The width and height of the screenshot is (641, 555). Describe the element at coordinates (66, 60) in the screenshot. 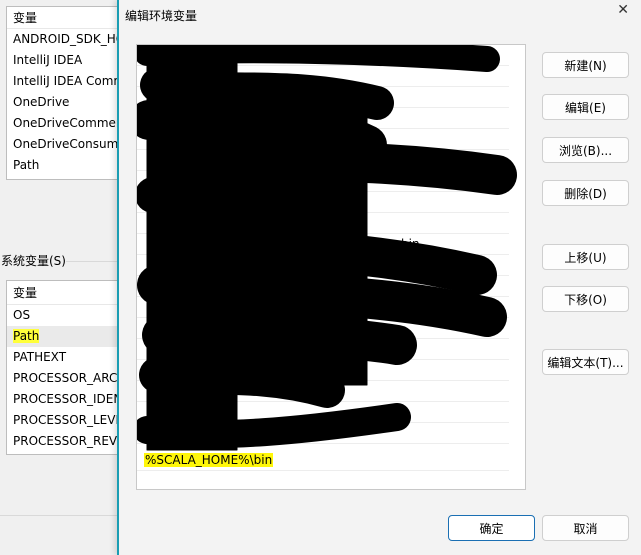

I see `list-item: IntelliJ IDEA` at that location.